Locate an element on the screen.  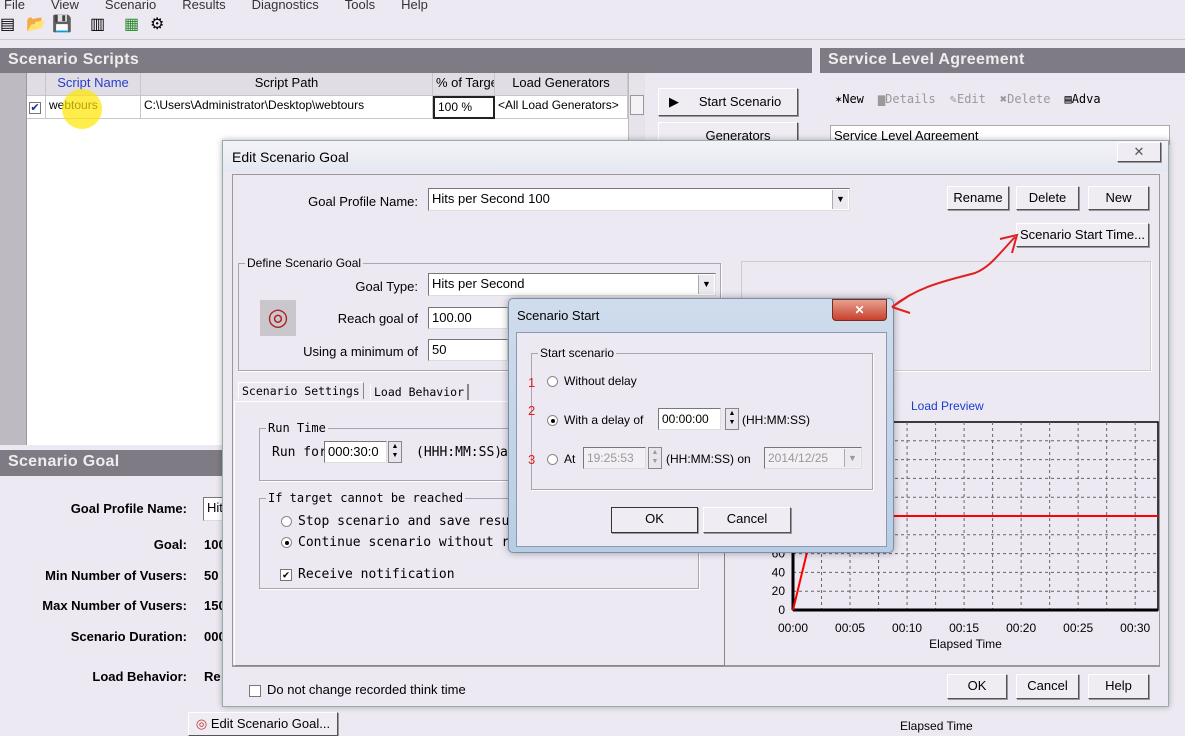
receive-notification-checkbox: ✔ Receive notification is located at coordinates (367, 574).